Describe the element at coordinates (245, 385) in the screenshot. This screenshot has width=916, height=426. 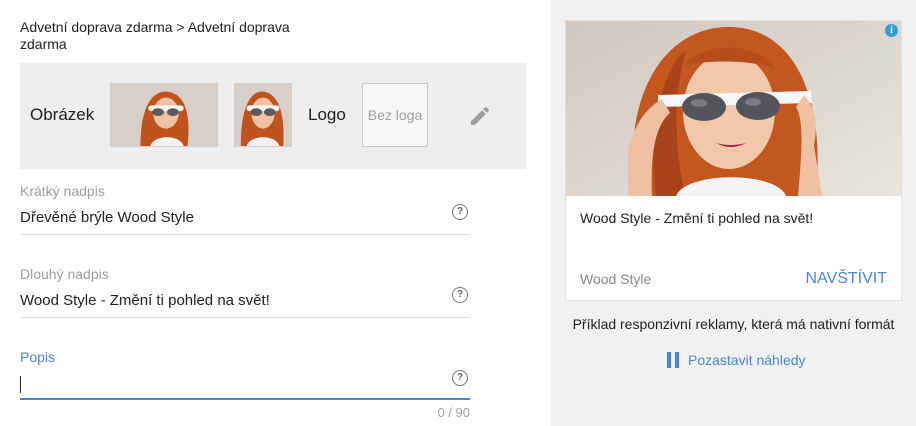
I see `description-input` at that location.